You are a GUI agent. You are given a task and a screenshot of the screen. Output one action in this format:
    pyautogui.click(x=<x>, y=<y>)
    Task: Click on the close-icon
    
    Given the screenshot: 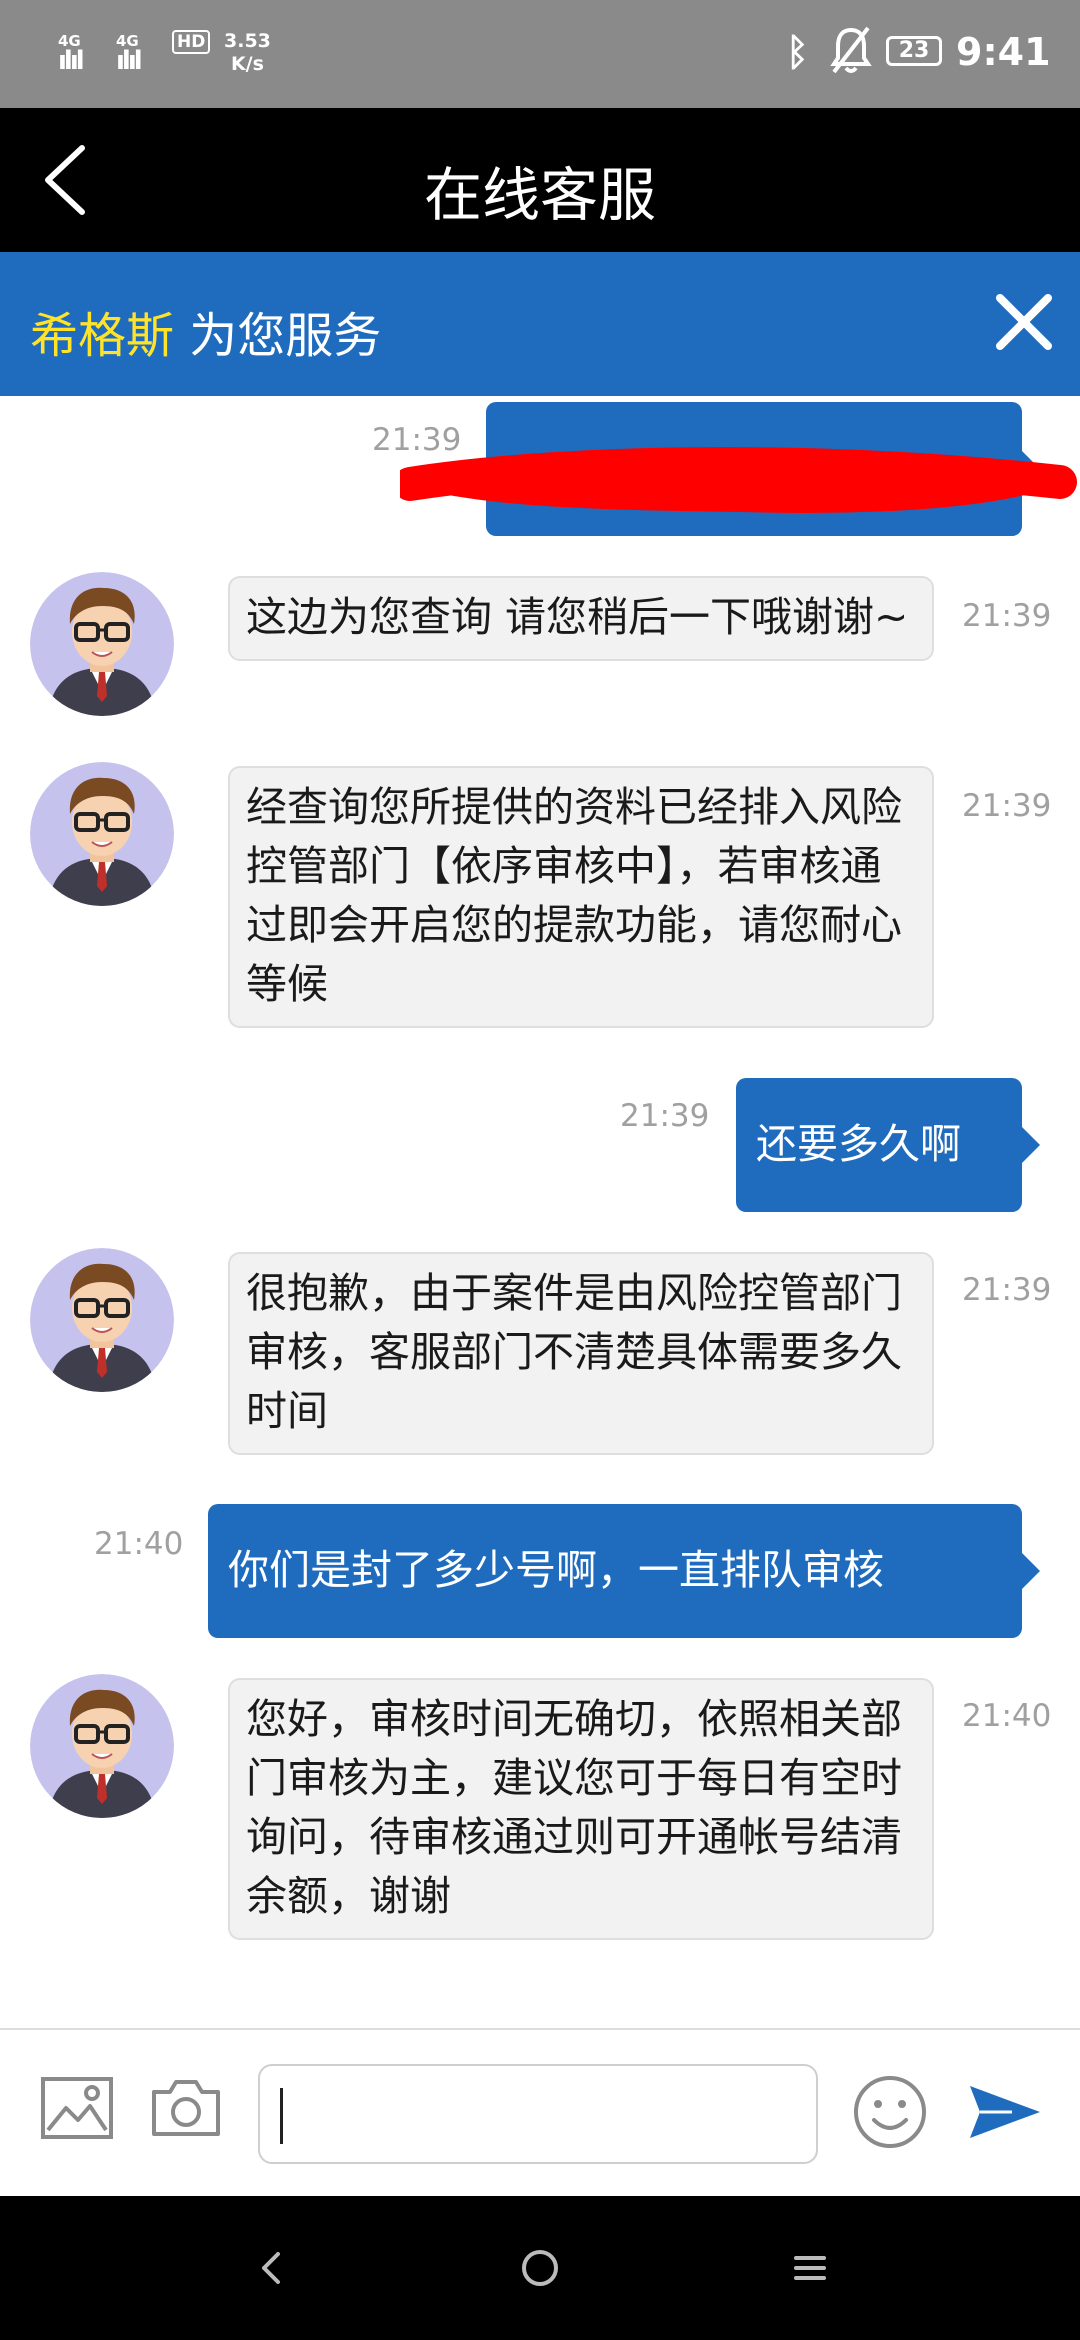 What is the action you would take?
    pyautogui.click(x=1024, y=322)
    